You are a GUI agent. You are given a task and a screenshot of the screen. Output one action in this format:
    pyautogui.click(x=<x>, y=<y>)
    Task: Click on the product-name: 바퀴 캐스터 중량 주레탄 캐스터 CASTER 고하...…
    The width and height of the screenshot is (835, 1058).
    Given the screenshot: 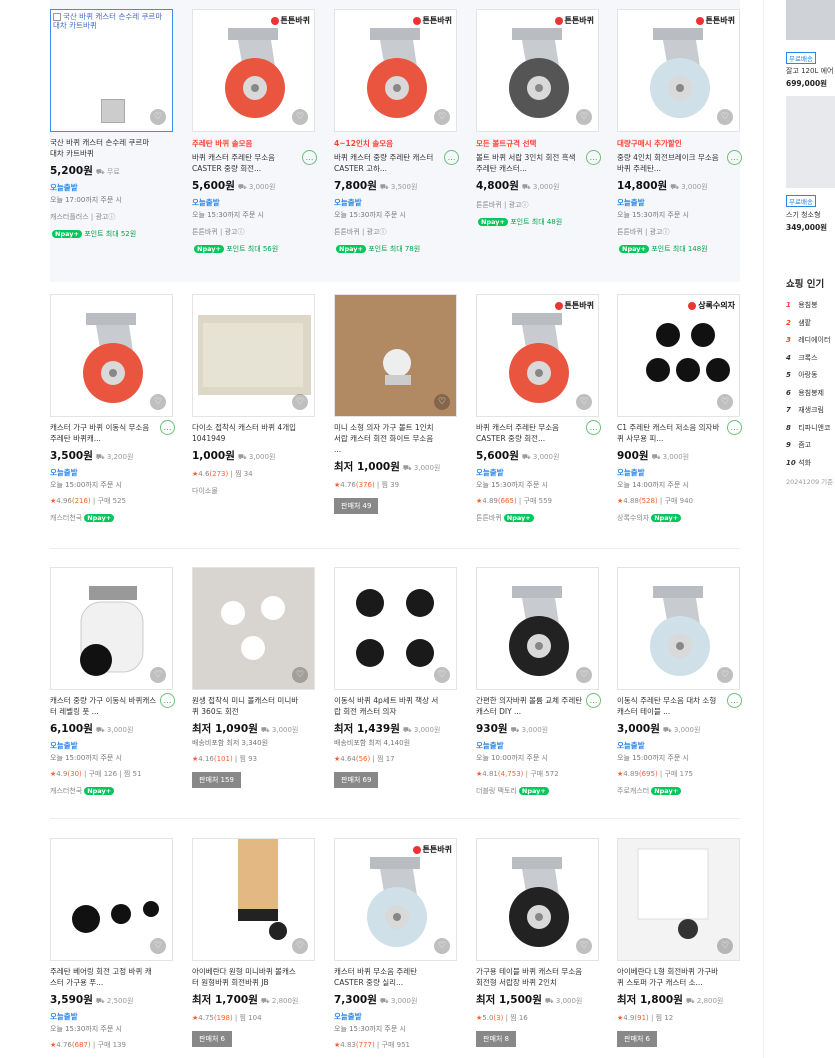 What is the action you would take?
    pyautogui.click(x=396, y=162)
    